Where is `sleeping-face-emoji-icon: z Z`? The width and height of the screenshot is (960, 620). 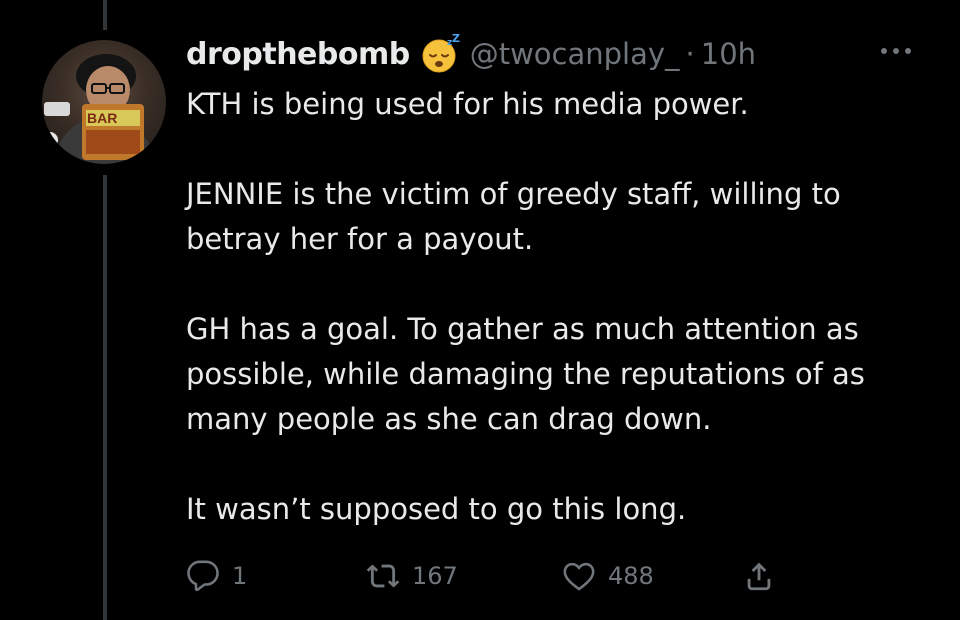
sleeping-face-emoji-icon: z Z is located at coordinates (441, 53).